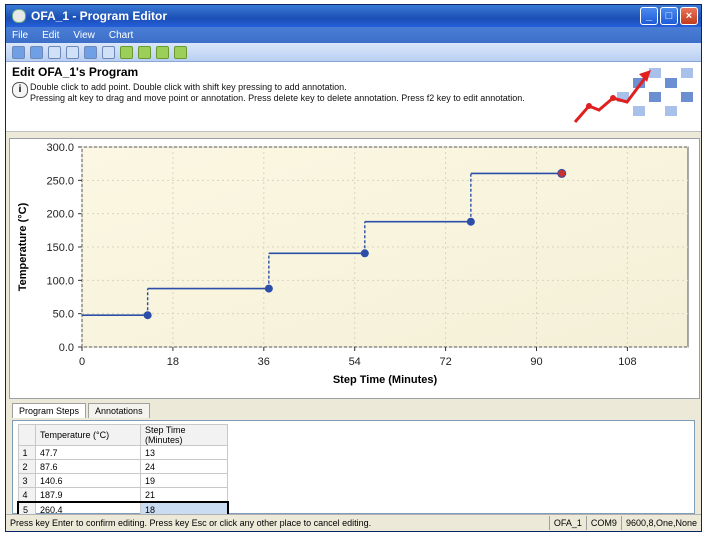  I want to click on x-tick-label: 108, so click(627, 362).